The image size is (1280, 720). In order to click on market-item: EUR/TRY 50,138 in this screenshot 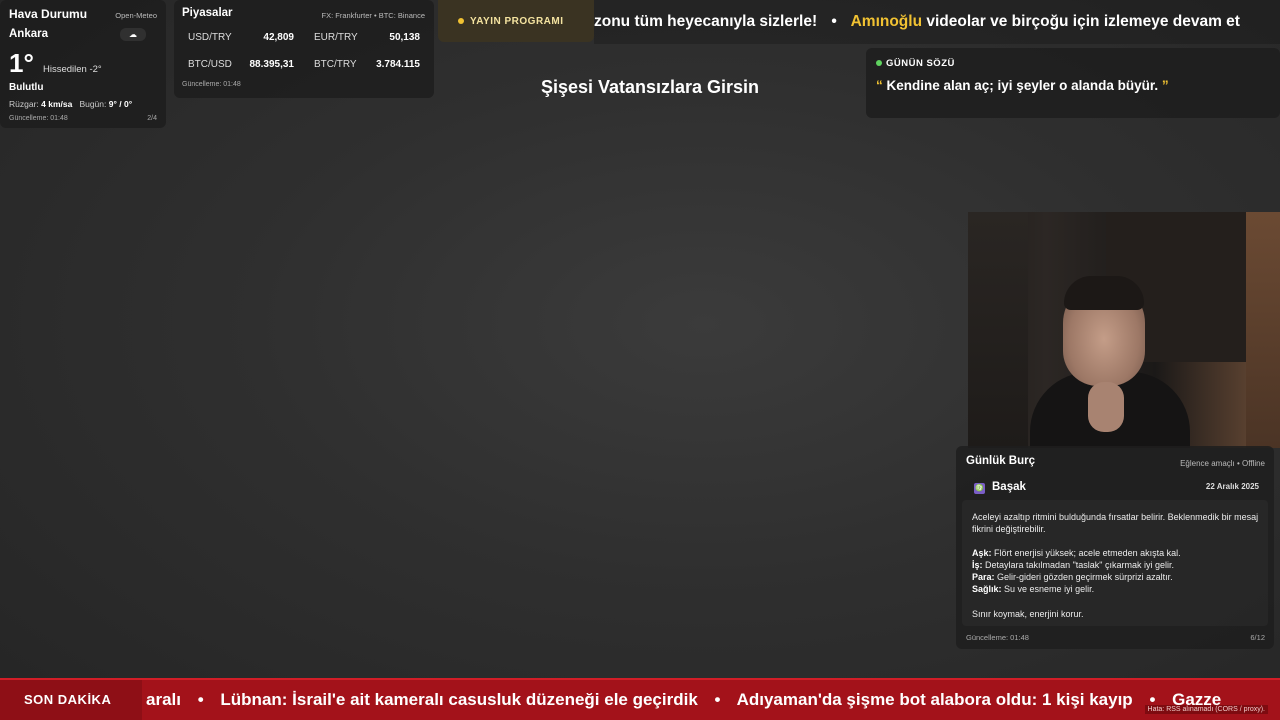, I will do `click(367, 38)`.